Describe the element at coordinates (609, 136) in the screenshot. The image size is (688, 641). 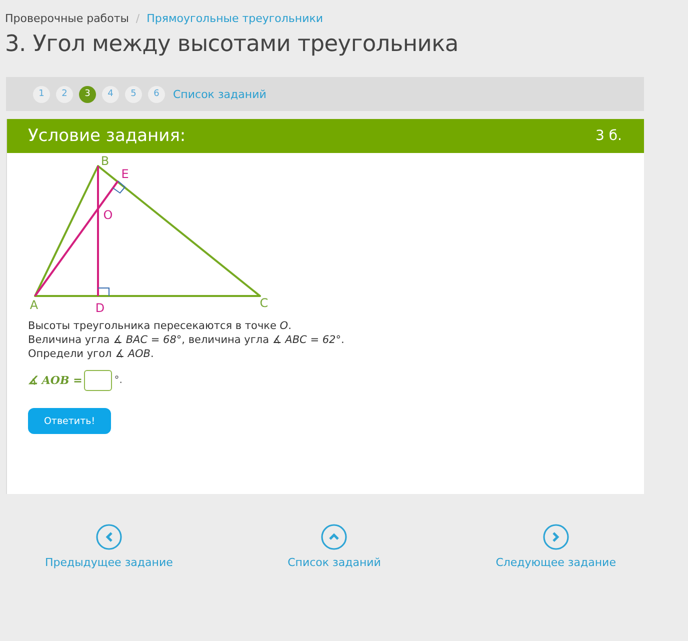
I see `score-label: 3 б.` at that location.